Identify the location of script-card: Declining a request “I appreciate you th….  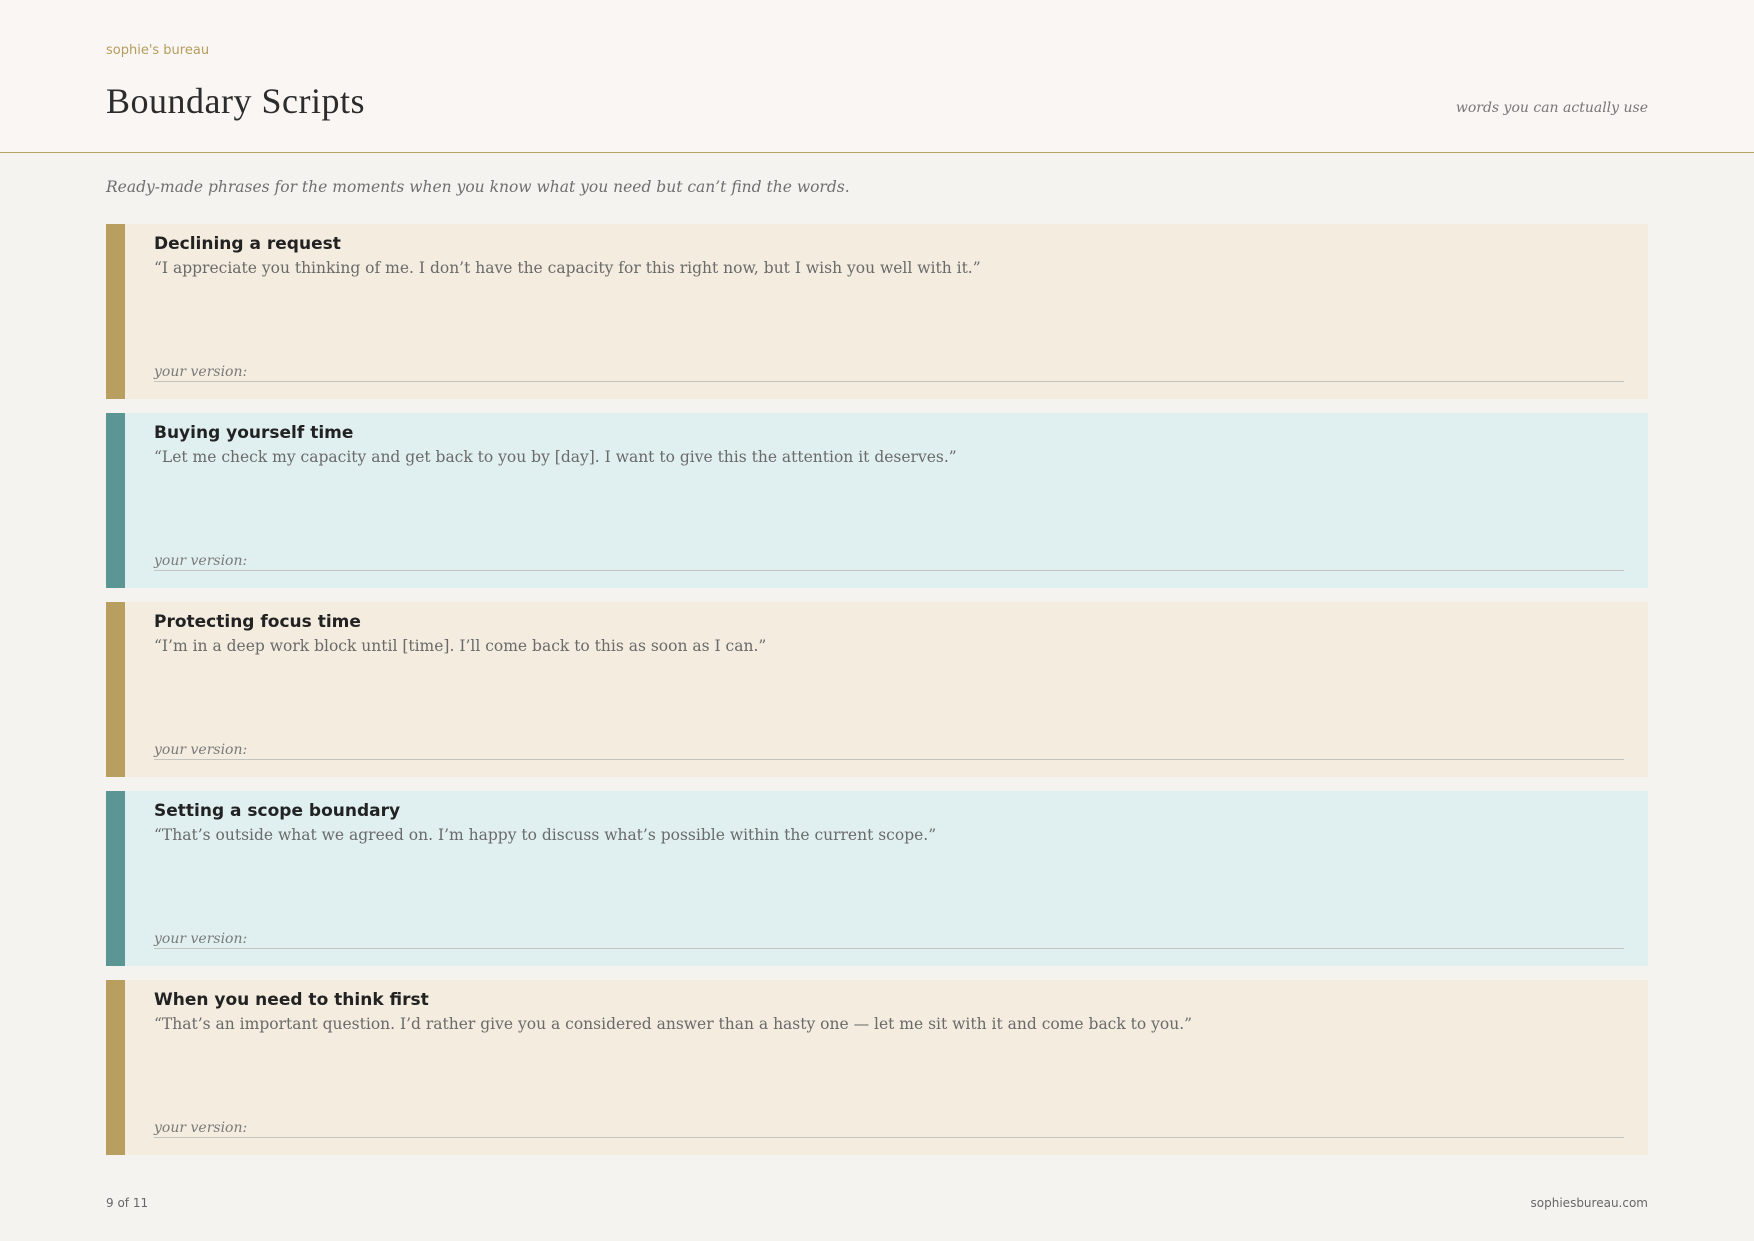
(877, 311).